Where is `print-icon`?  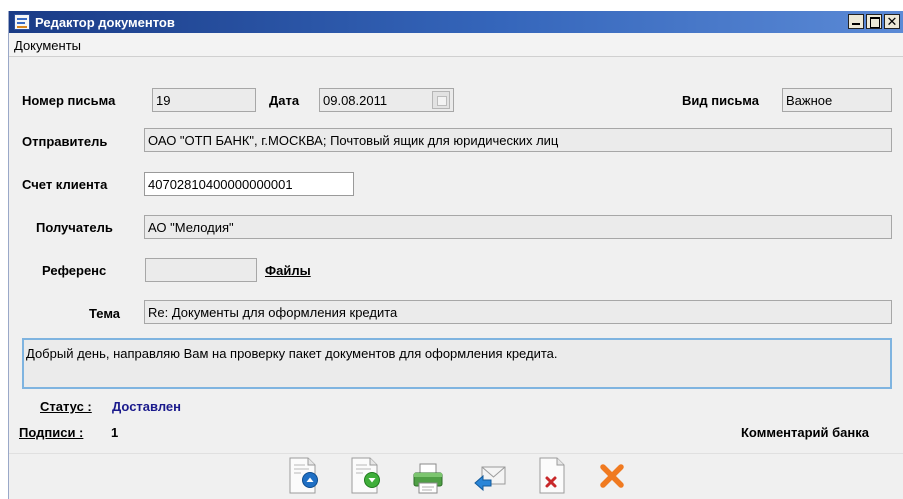
print-icon is located at coordinates (428, 478).